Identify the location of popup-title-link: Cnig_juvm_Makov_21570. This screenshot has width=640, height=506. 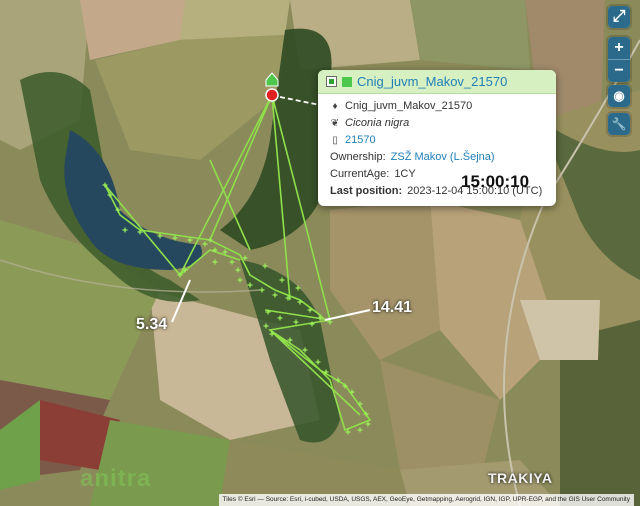
(432, 81).